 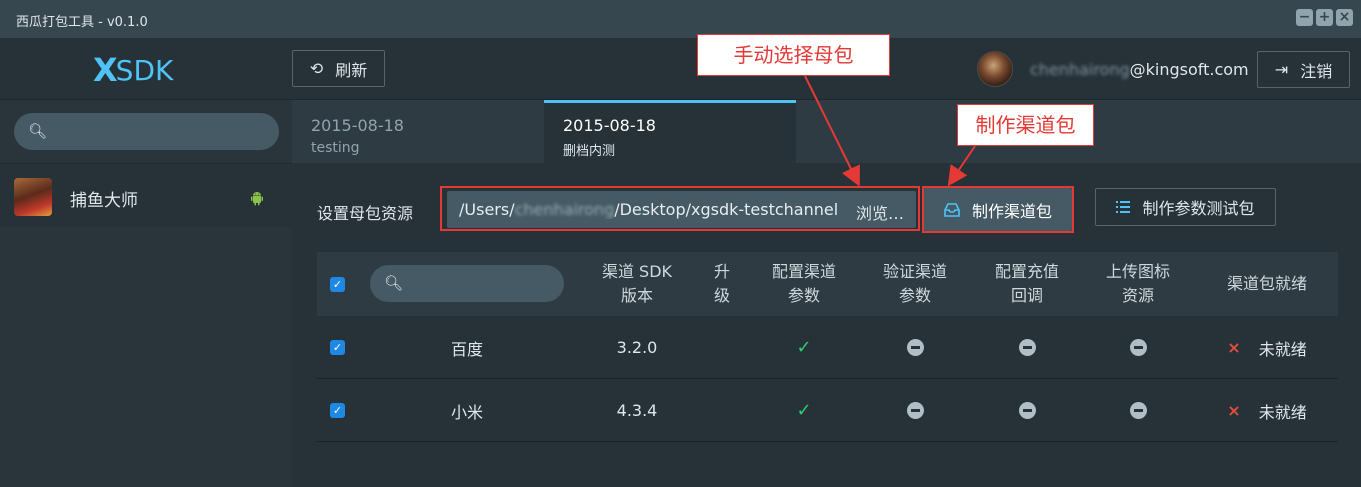 What do you see at coordinates (1266, 283) in the screenshot?
I see `col-package-ready: 渠道包就绪` at bounding box center [1266, 283].